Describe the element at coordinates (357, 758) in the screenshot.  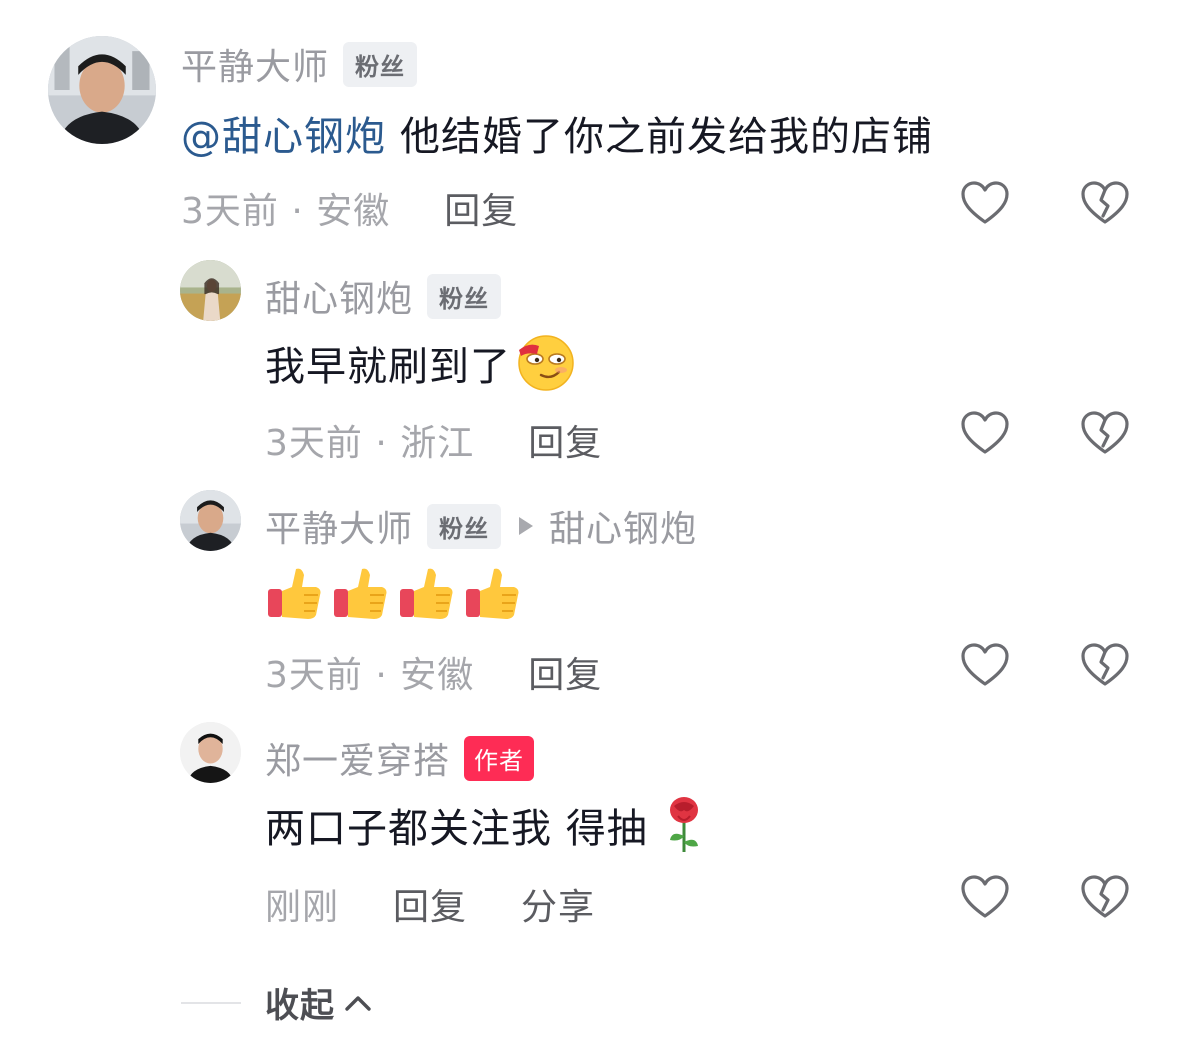
I see `username: 郑一爱穿搭` at that location.